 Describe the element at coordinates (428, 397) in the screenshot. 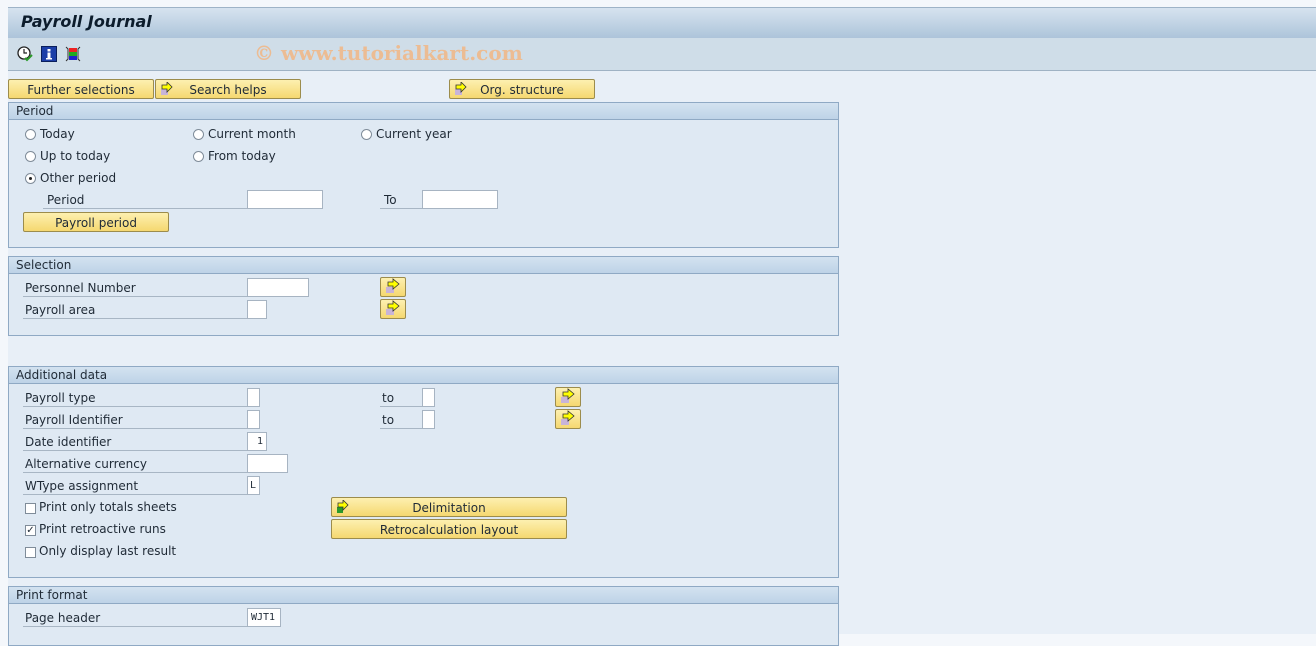

I see `payroll-type-to-input` at that location.